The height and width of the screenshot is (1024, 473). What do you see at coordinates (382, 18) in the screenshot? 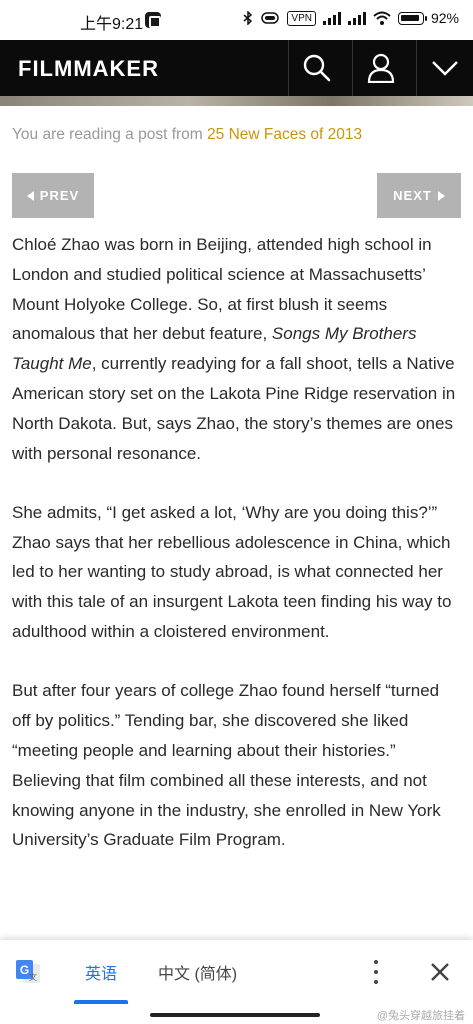
I see `wifi-icon` at bounding box center [382, 18].